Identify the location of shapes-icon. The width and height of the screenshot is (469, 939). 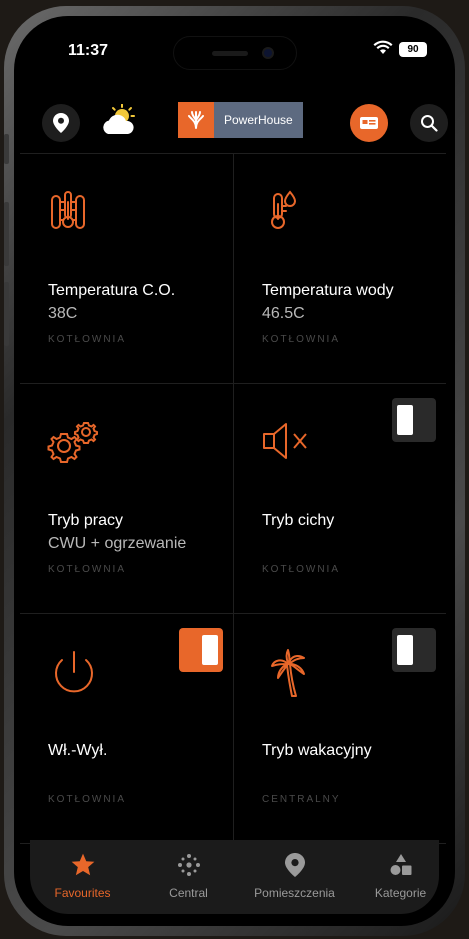
(401, 865).